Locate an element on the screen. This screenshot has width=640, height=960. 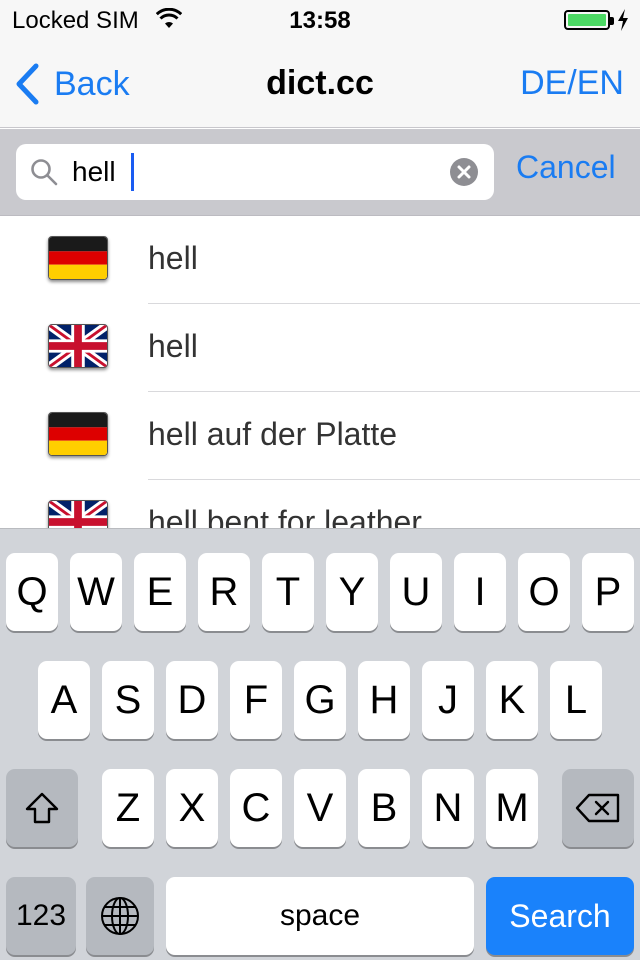
key-h: H is located at coordinates (384, 700).